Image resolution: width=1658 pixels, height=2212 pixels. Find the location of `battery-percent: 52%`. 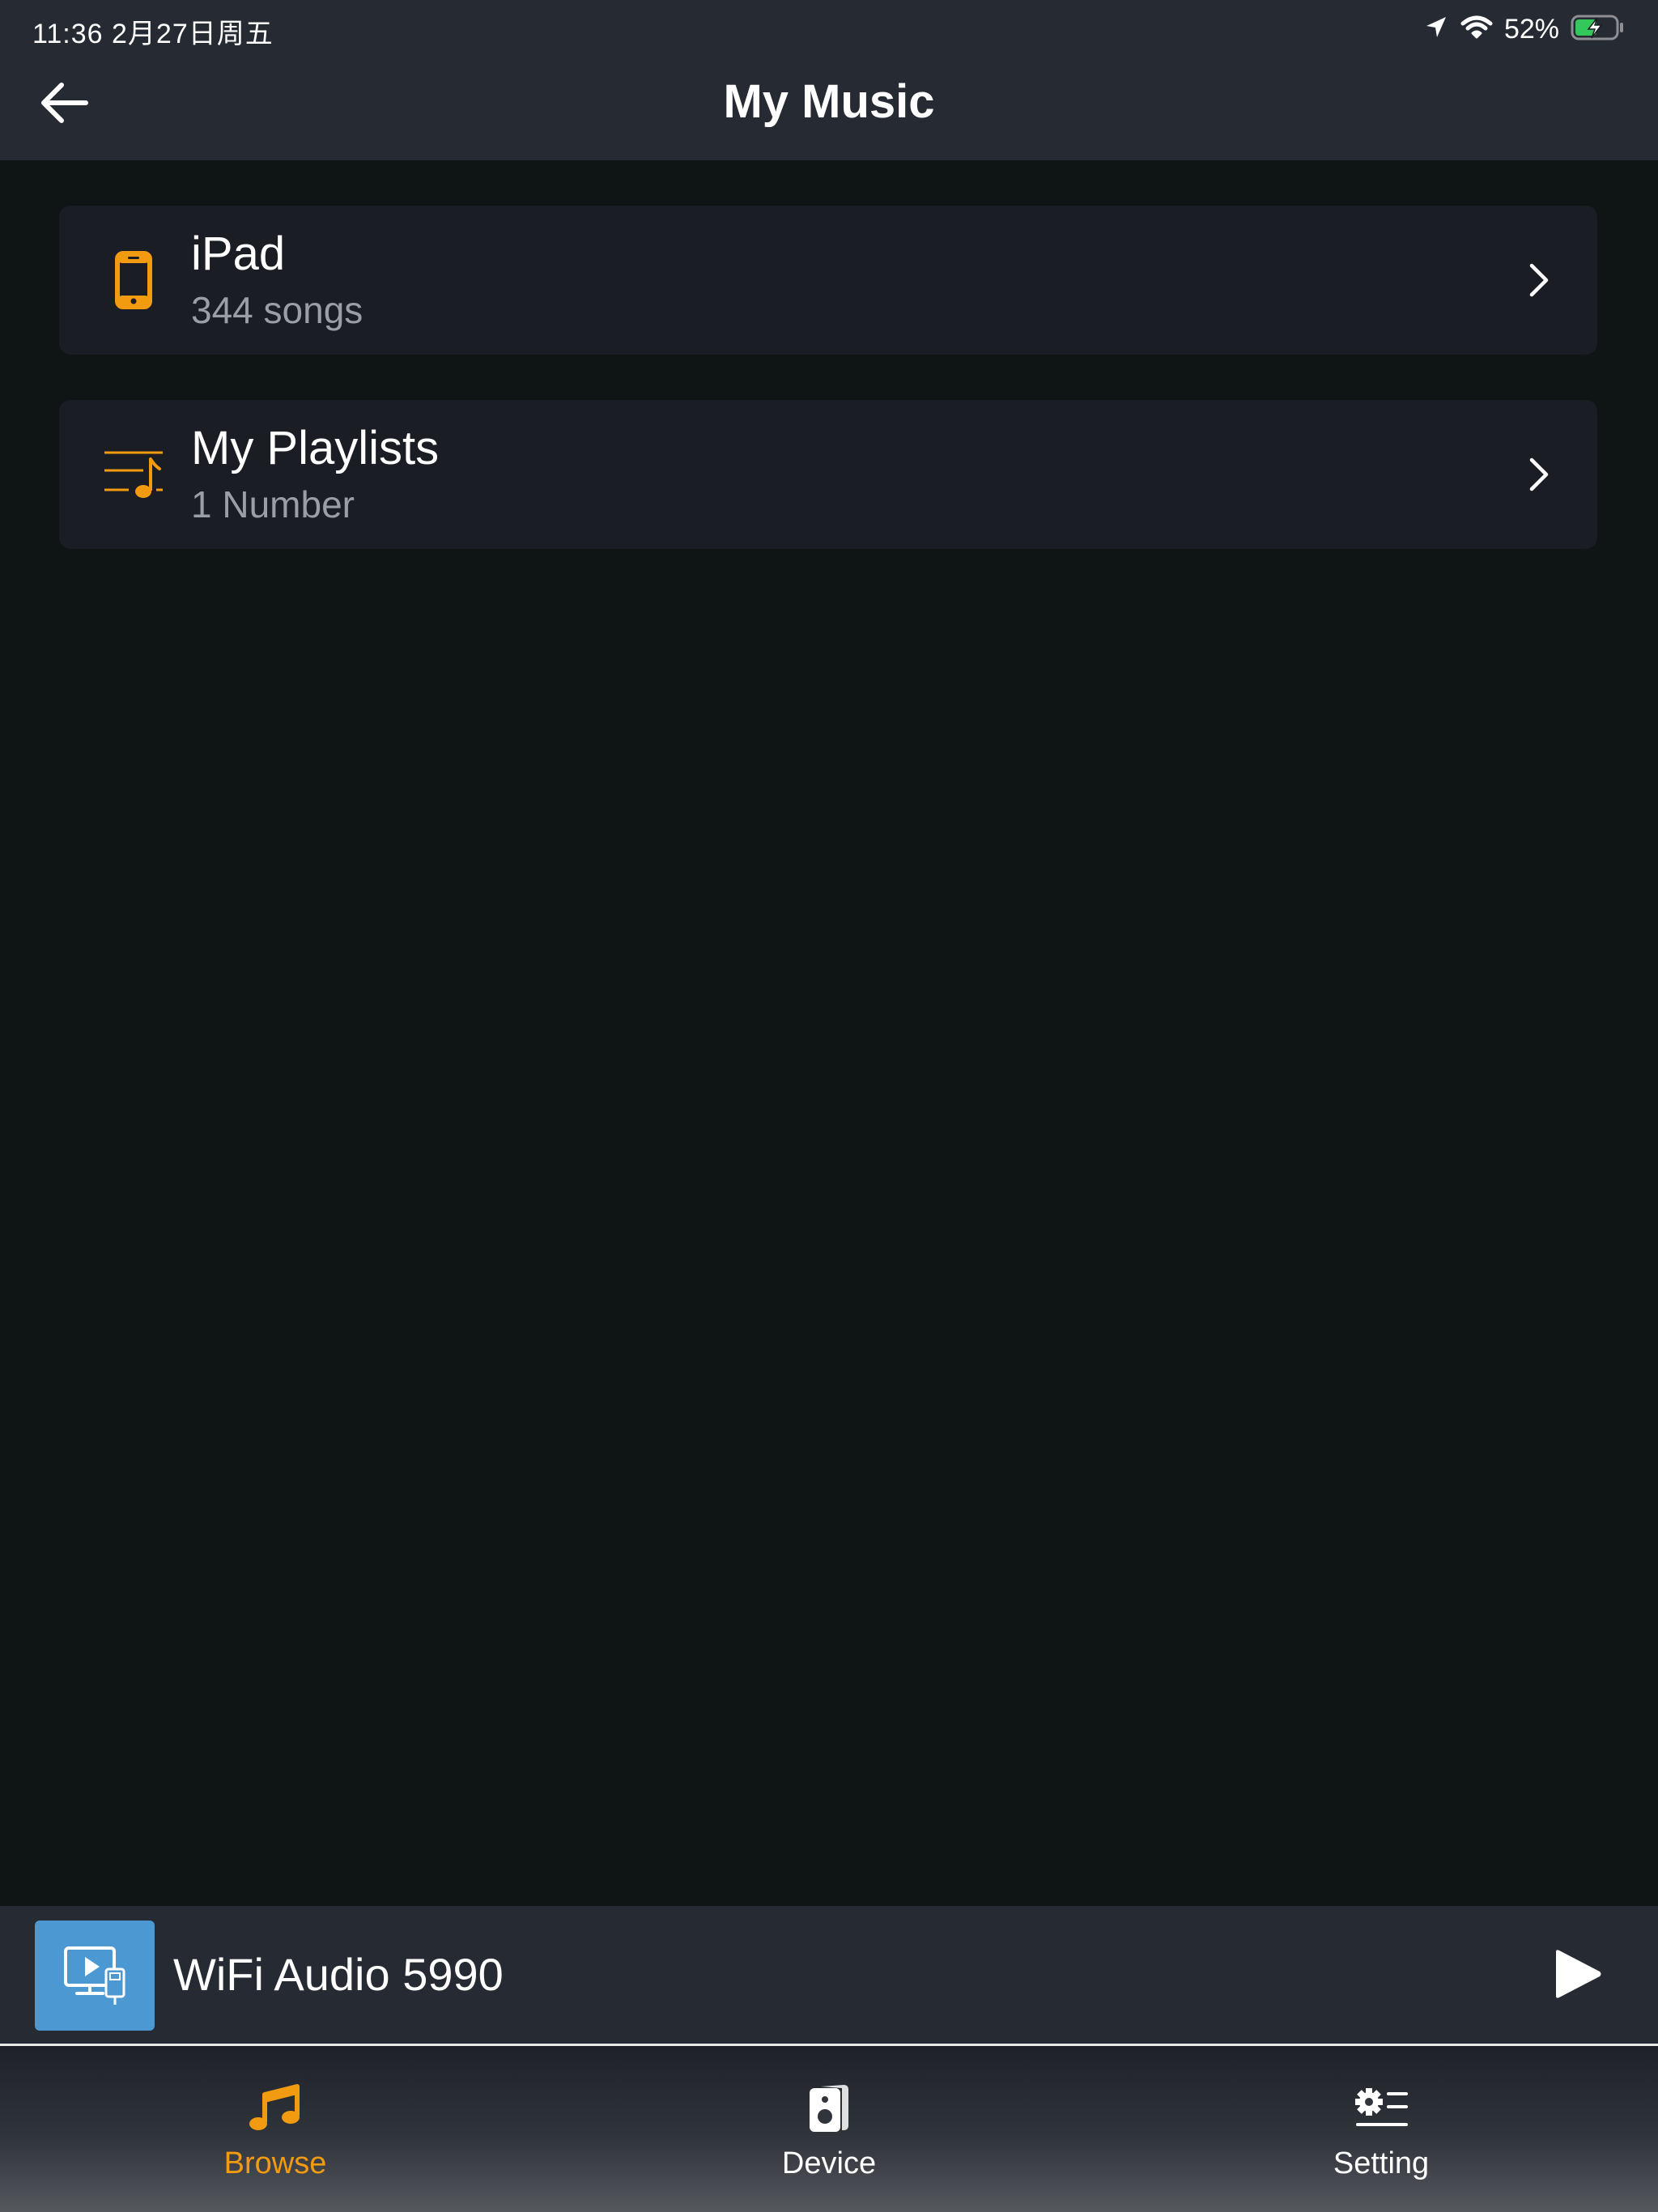

battery-percent: 52% is located at coordinates (1531, 29).